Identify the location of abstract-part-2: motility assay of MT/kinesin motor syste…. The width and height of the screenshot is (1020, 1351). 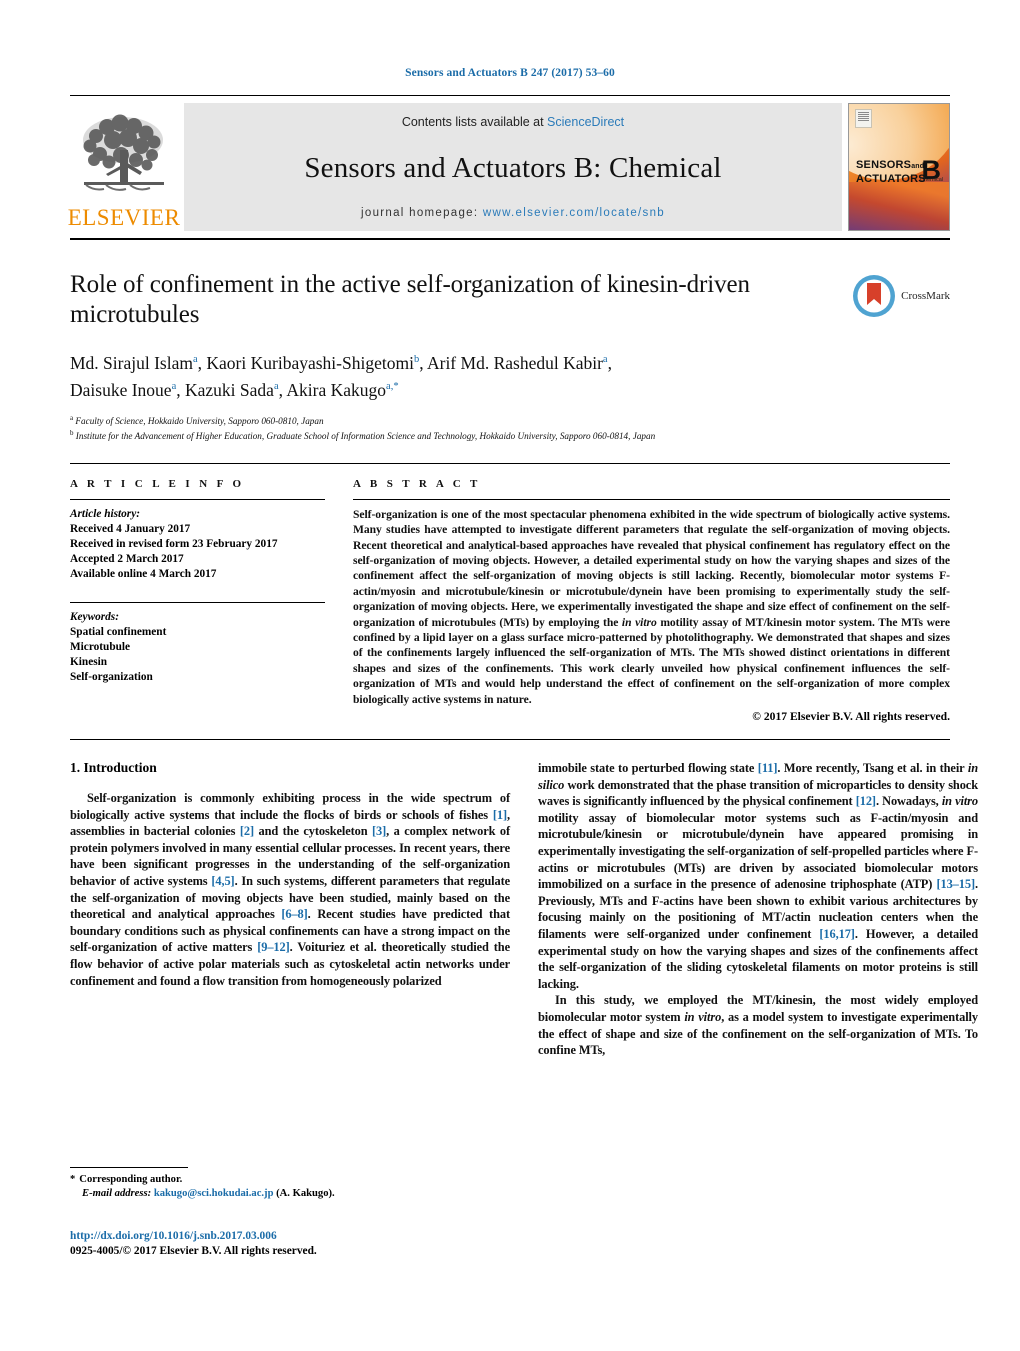
(651, 660).